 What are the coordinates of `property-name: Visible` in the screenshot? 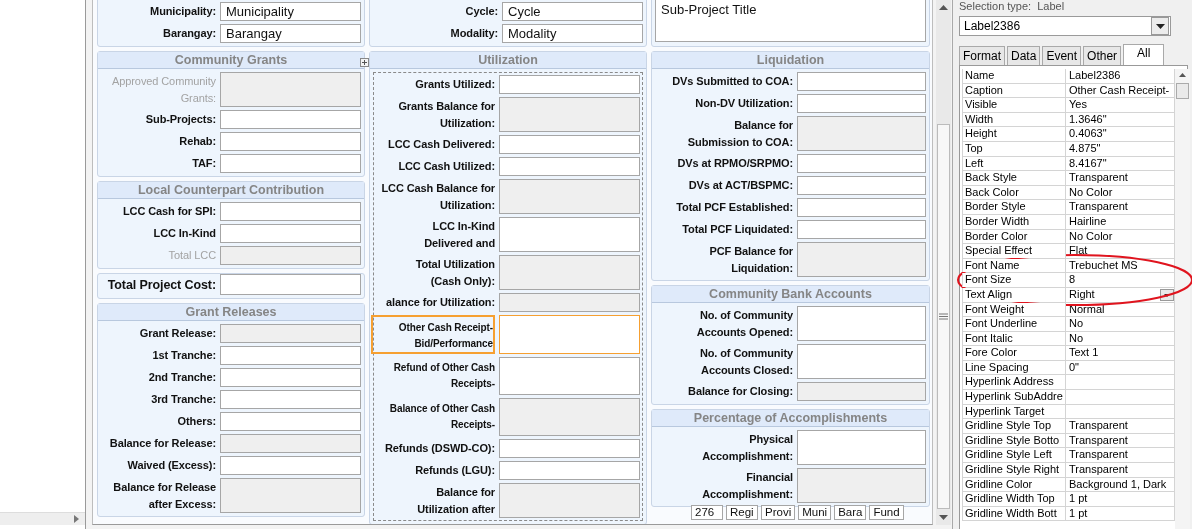 It's located at (1014, 105).